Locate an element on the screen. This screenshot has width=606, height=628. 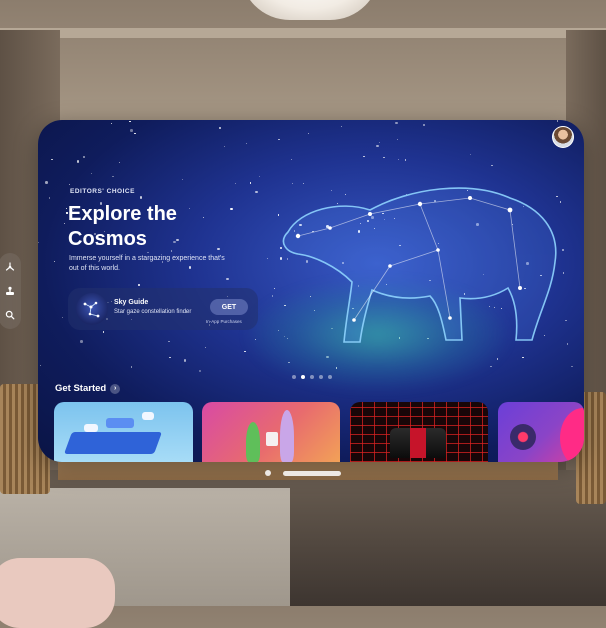
section-title: Get Started is located at coordinates (81, 388).